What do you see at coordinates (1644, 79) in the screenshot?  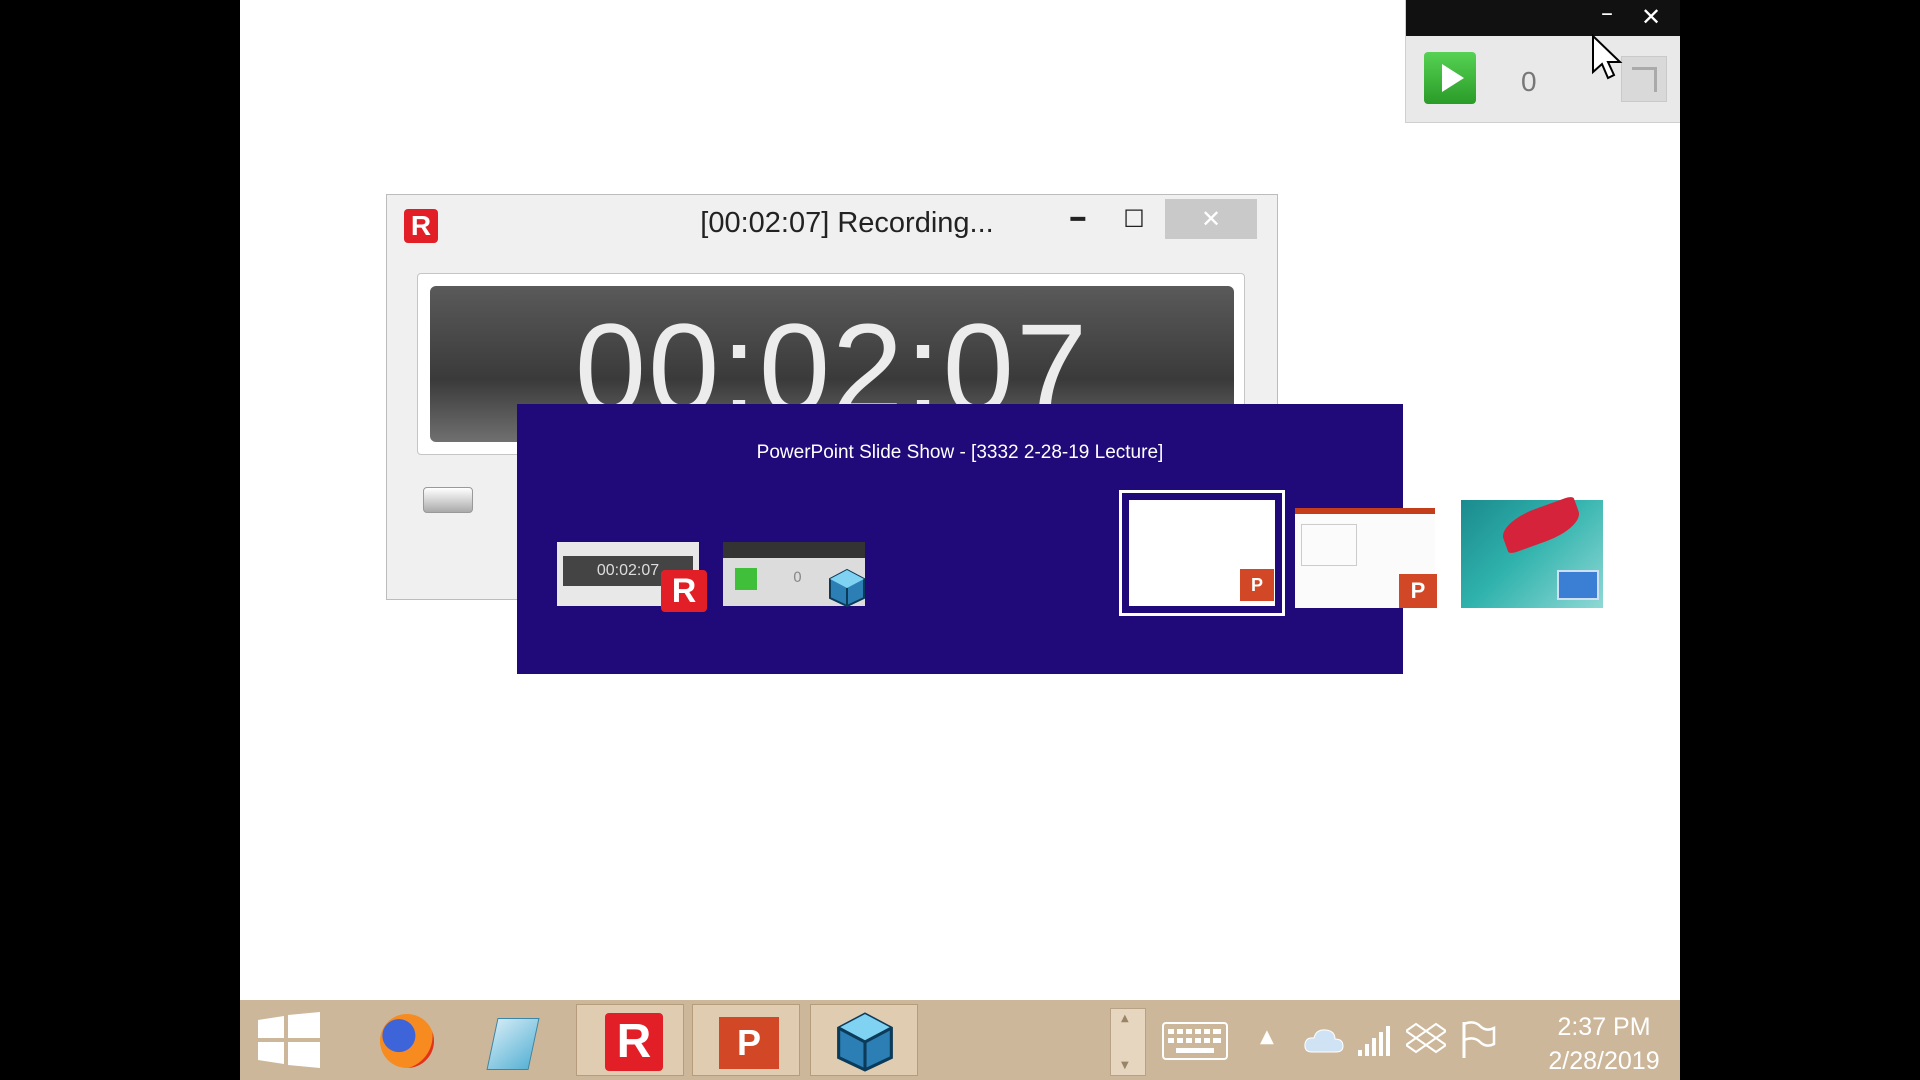 I see `expand-icon` at bounding box center [1644, 79].